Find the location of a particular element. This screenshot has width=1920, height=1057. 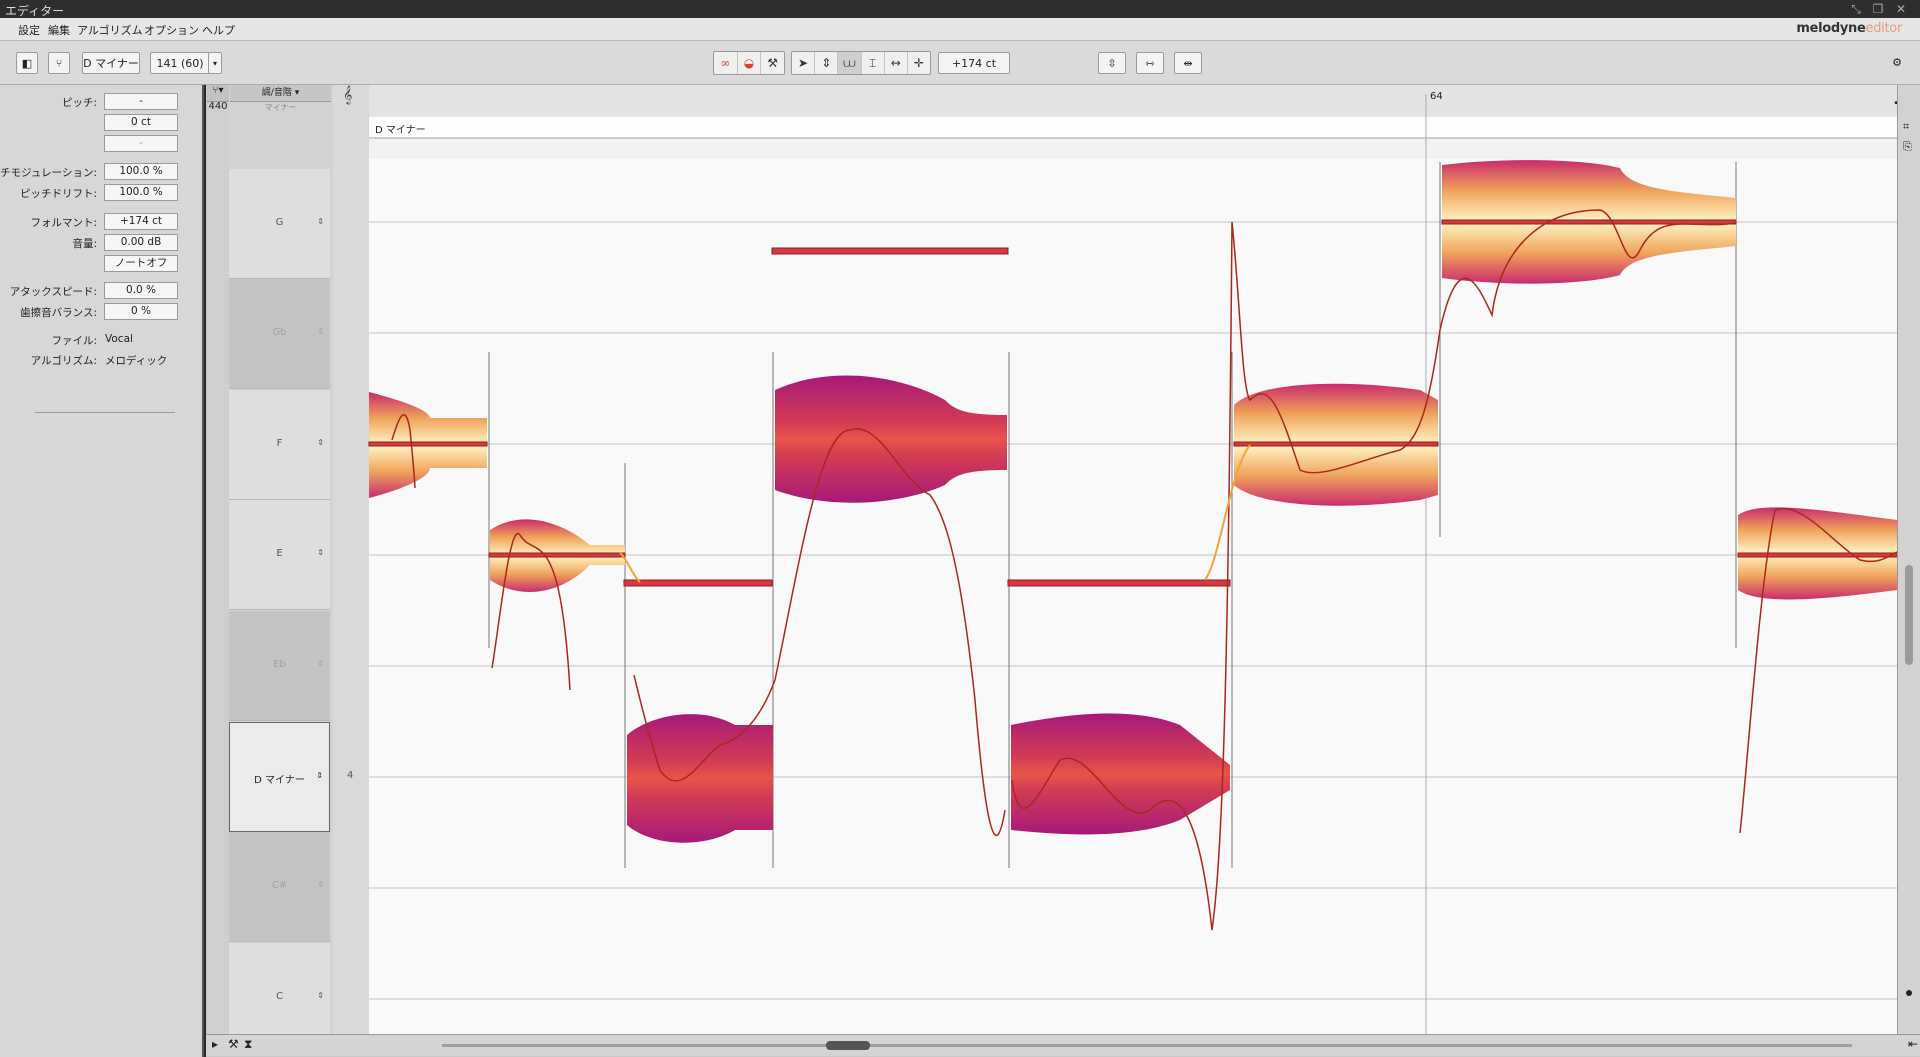

menu-options: オプション is located at coordinates (171, 30).